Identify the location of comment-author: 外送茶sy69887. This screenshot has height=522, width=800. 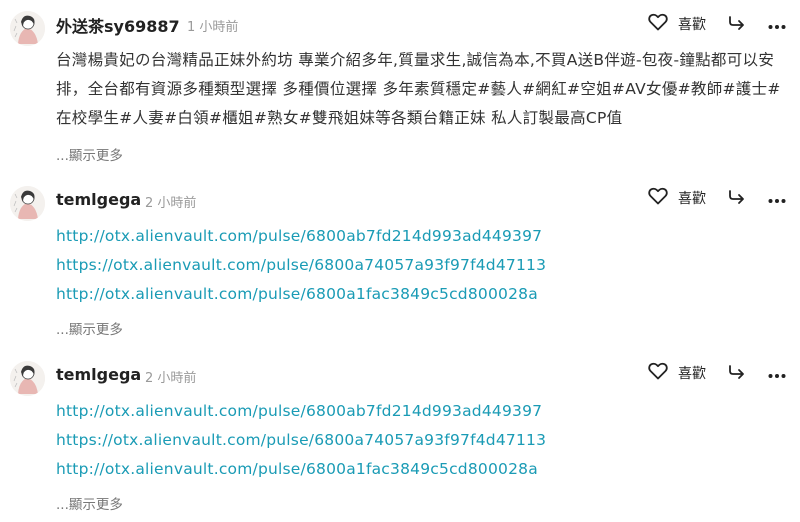
(118, 25).